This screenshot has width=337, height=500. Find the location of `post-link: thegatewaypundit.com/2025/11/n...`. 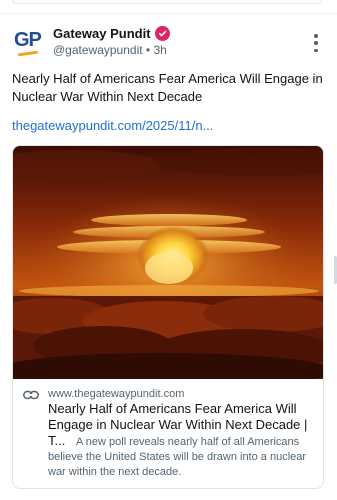

post-link: thegatewaypundit.com/2025/11/n... is located at coordinates (112, 125).